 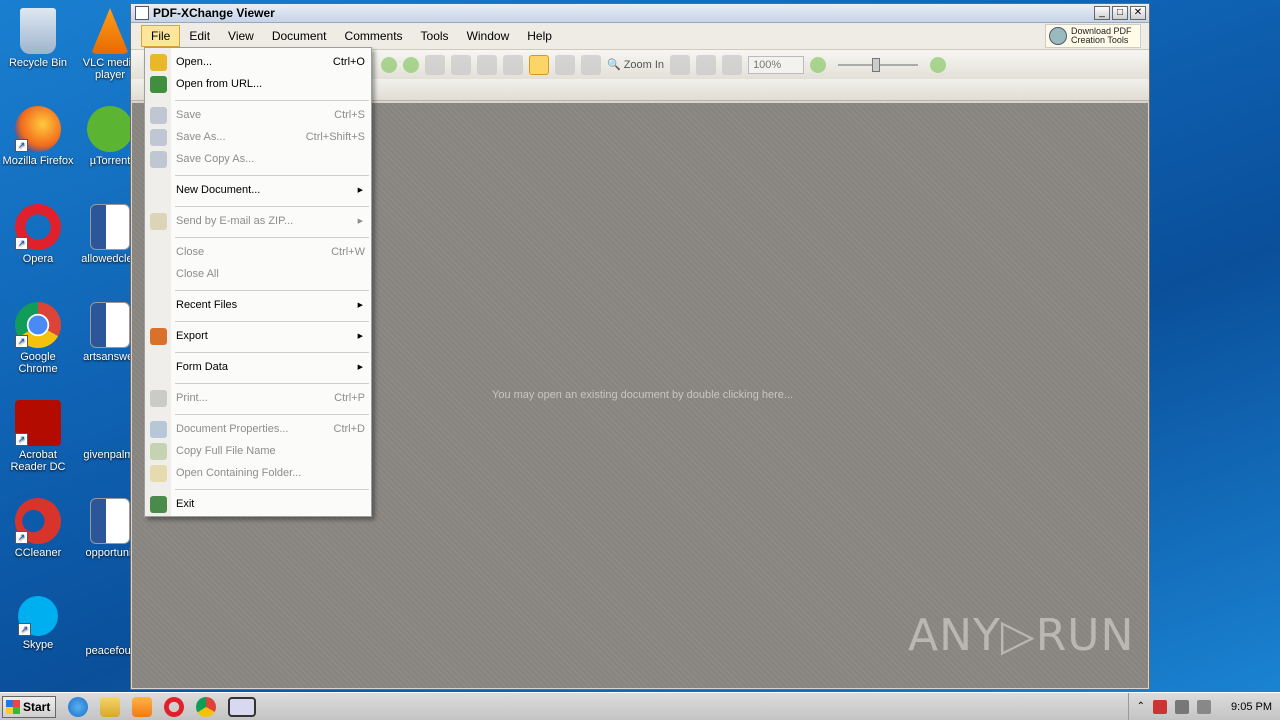 I want to click on menu-item-exit: Exit, so click(x=258, y=504).